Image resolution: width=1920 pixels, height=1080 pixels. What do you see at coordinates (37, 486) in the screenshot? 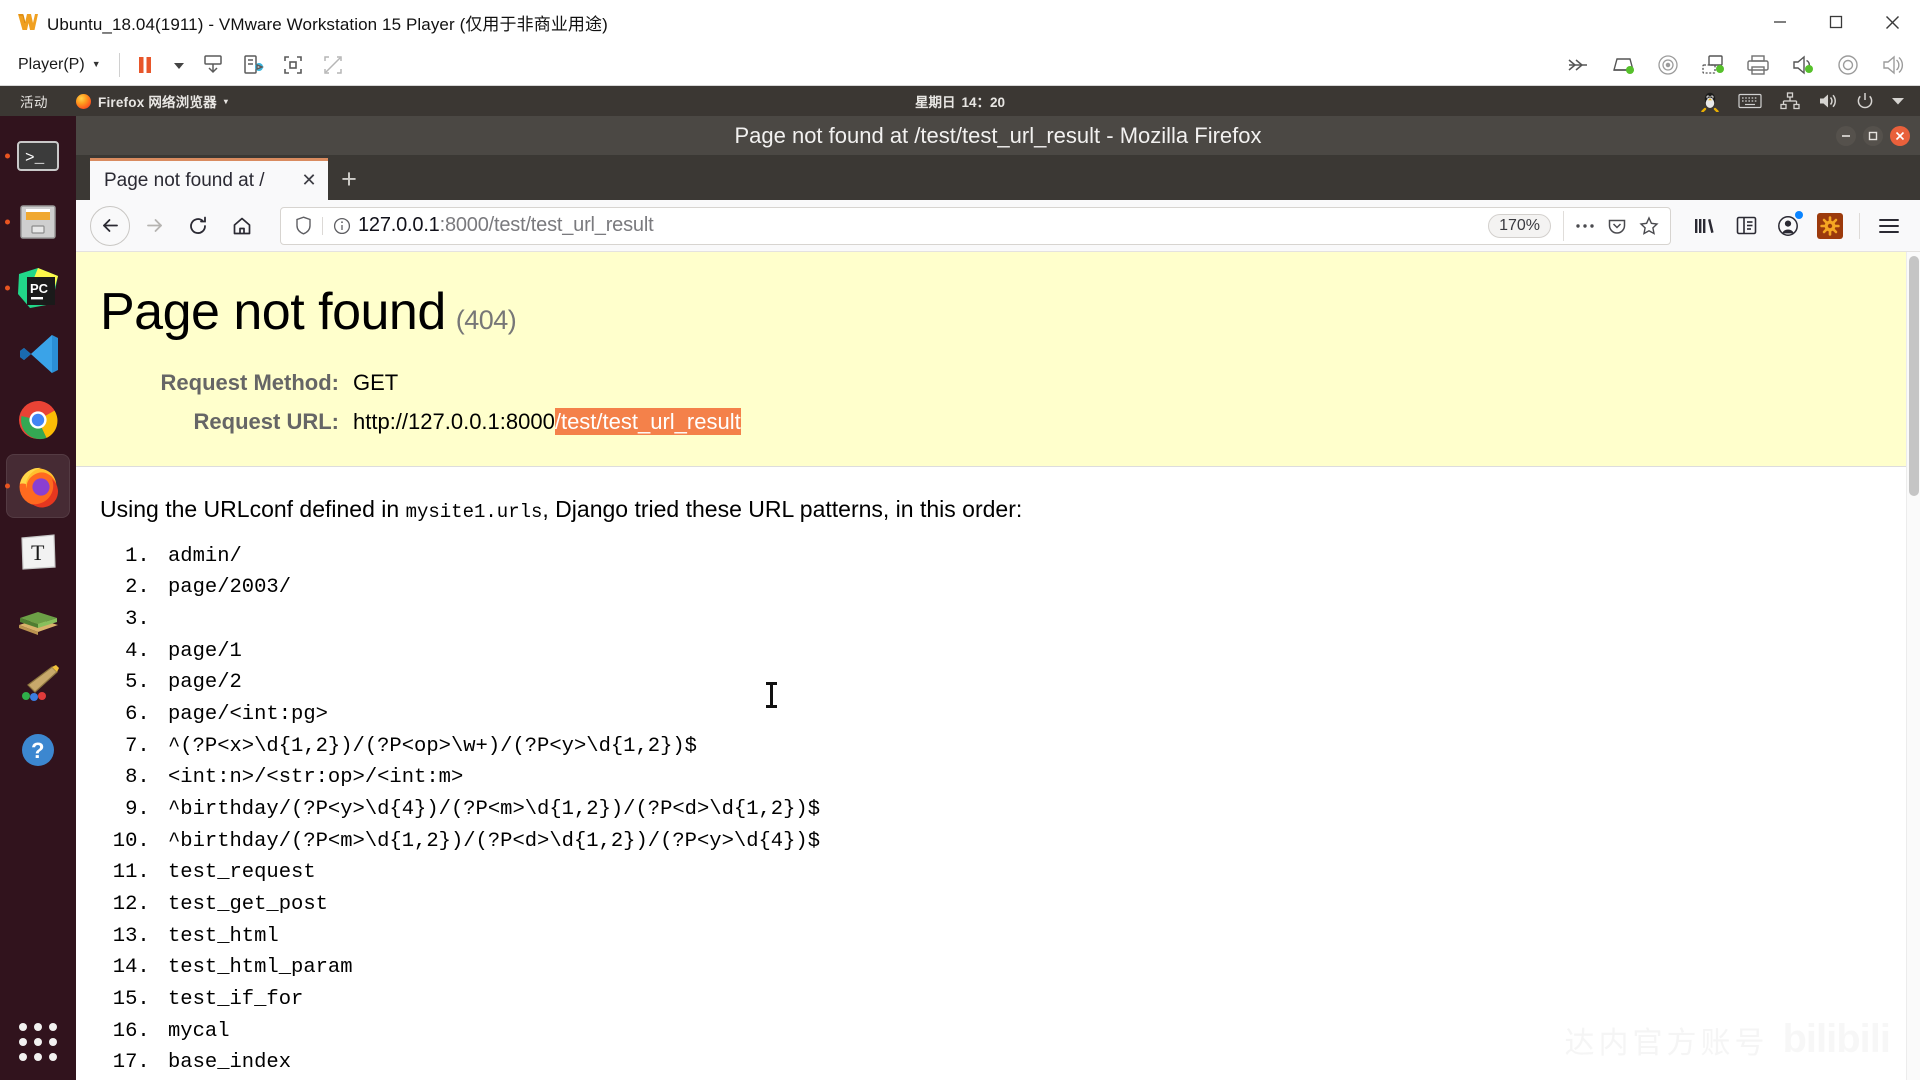
I see `dock-item-firefox` at bounding box center [37, 486].